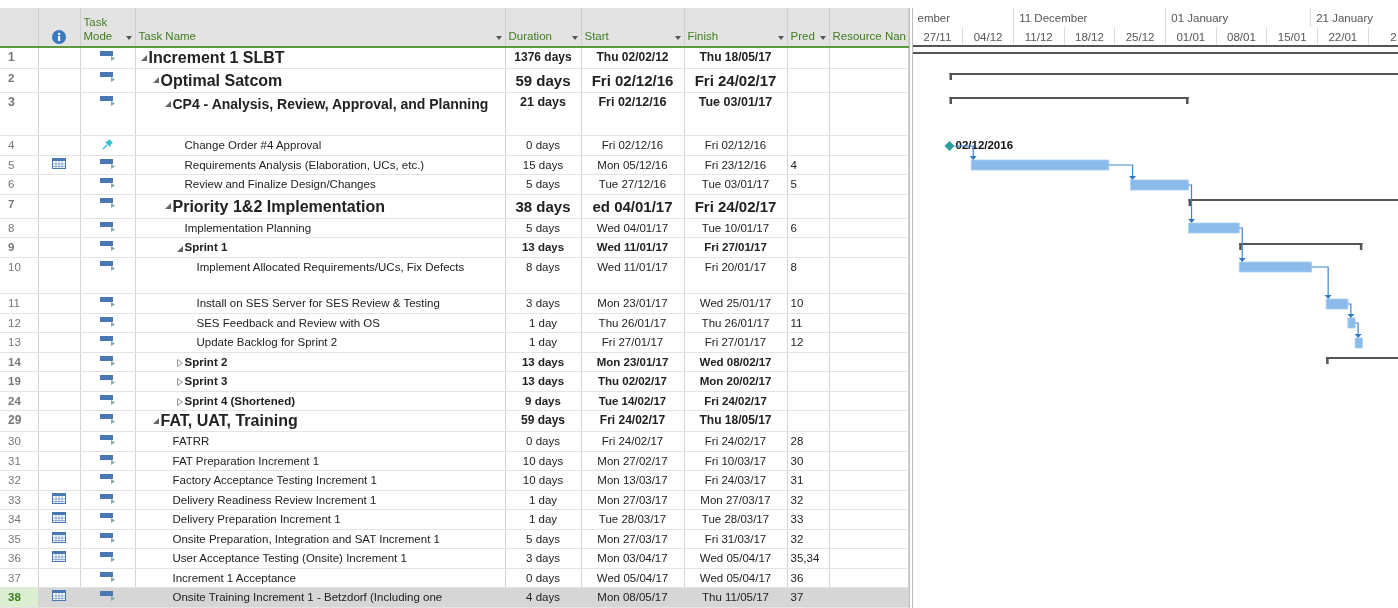 Image resolution: width=1398 pixels, height=608 pixels. I want to click on task-row: 12 SES Feedback and Review with OS 1 day Thu 26/01/17 Thu 26/01/17 11, so click(454, 323).